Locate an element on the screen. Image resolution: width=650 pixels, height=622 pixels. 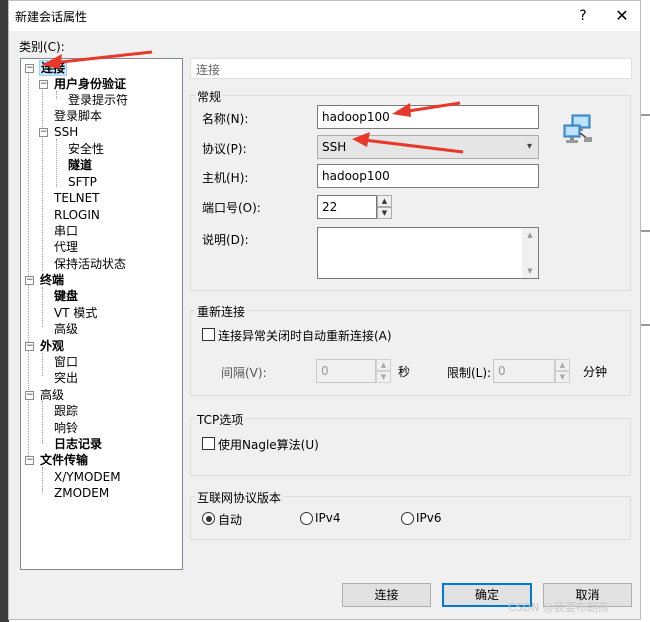
background-mark is located at coordinates (645, 325).